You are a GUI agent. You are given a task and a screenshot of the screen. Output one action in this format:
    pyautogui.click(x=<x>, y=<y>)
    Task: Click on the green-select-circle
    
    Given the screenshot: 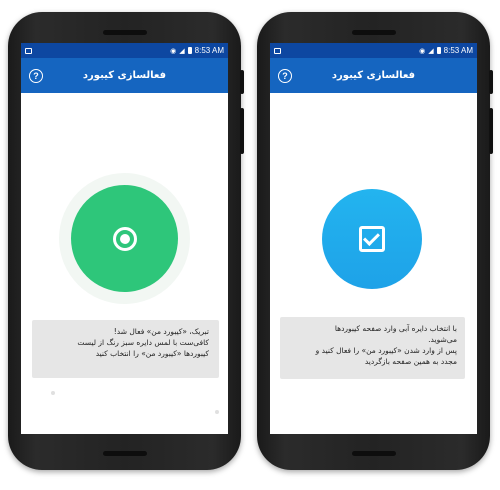 What is the action you would take?
    pyautogui.click(x=124, y=238)
    